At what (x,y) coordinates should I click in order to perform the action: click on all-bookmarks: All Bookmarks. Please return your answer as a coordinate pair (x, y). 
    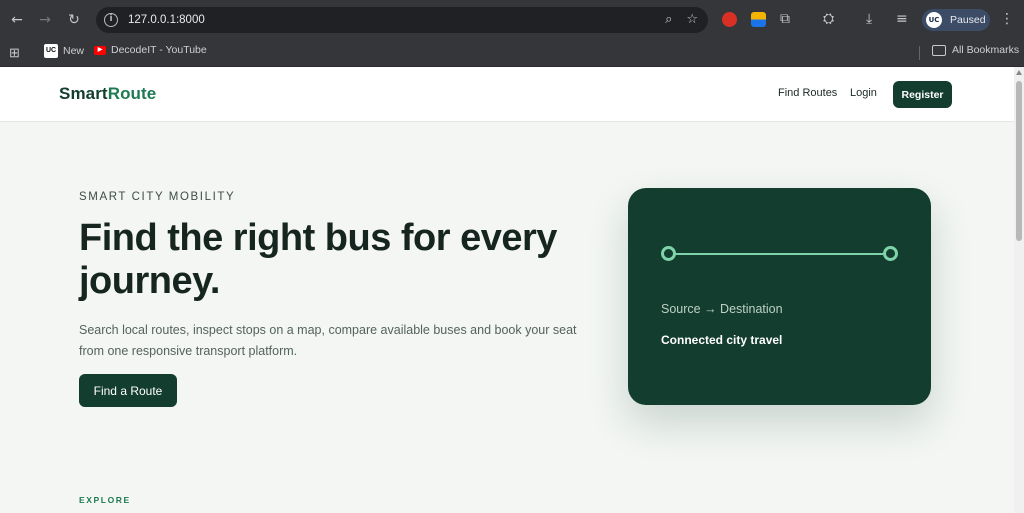
    Looking at the image, I should click on (975, 50).